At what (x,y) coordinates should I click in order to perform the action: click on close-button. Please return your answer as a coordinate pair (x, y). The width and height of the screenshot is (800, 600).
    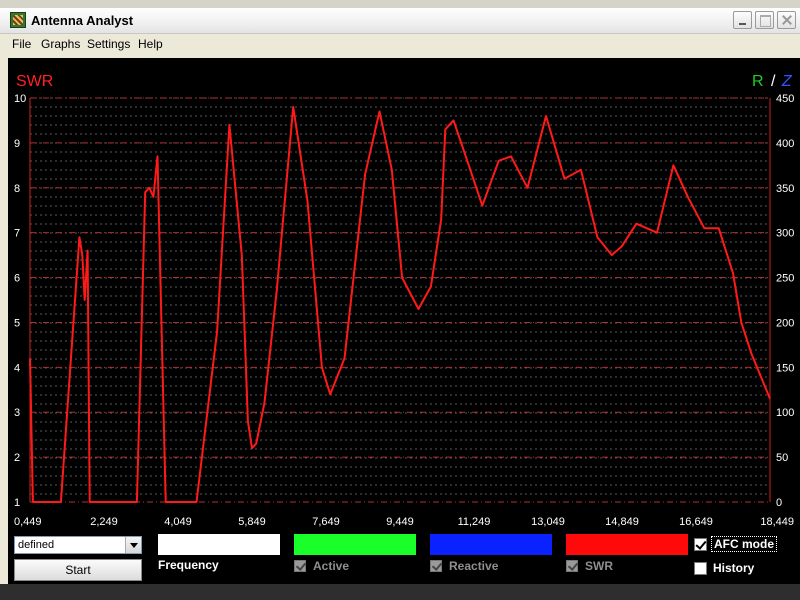
    Looking at the image, I should click on (786, 20).